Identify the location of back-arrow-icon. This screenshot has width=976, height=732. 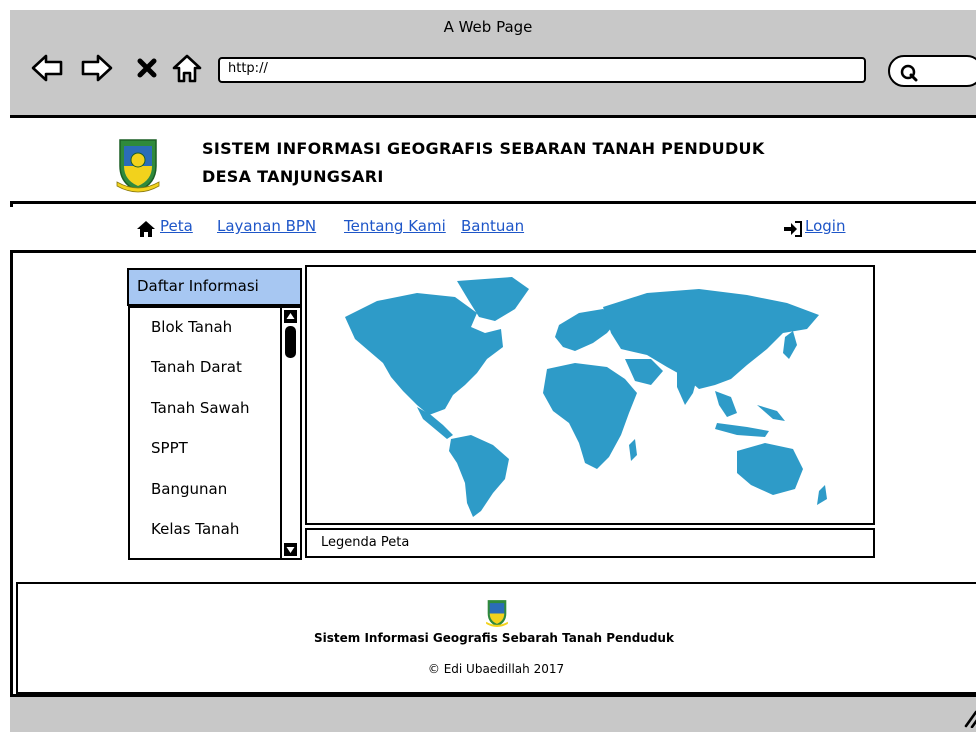
(47, 68).